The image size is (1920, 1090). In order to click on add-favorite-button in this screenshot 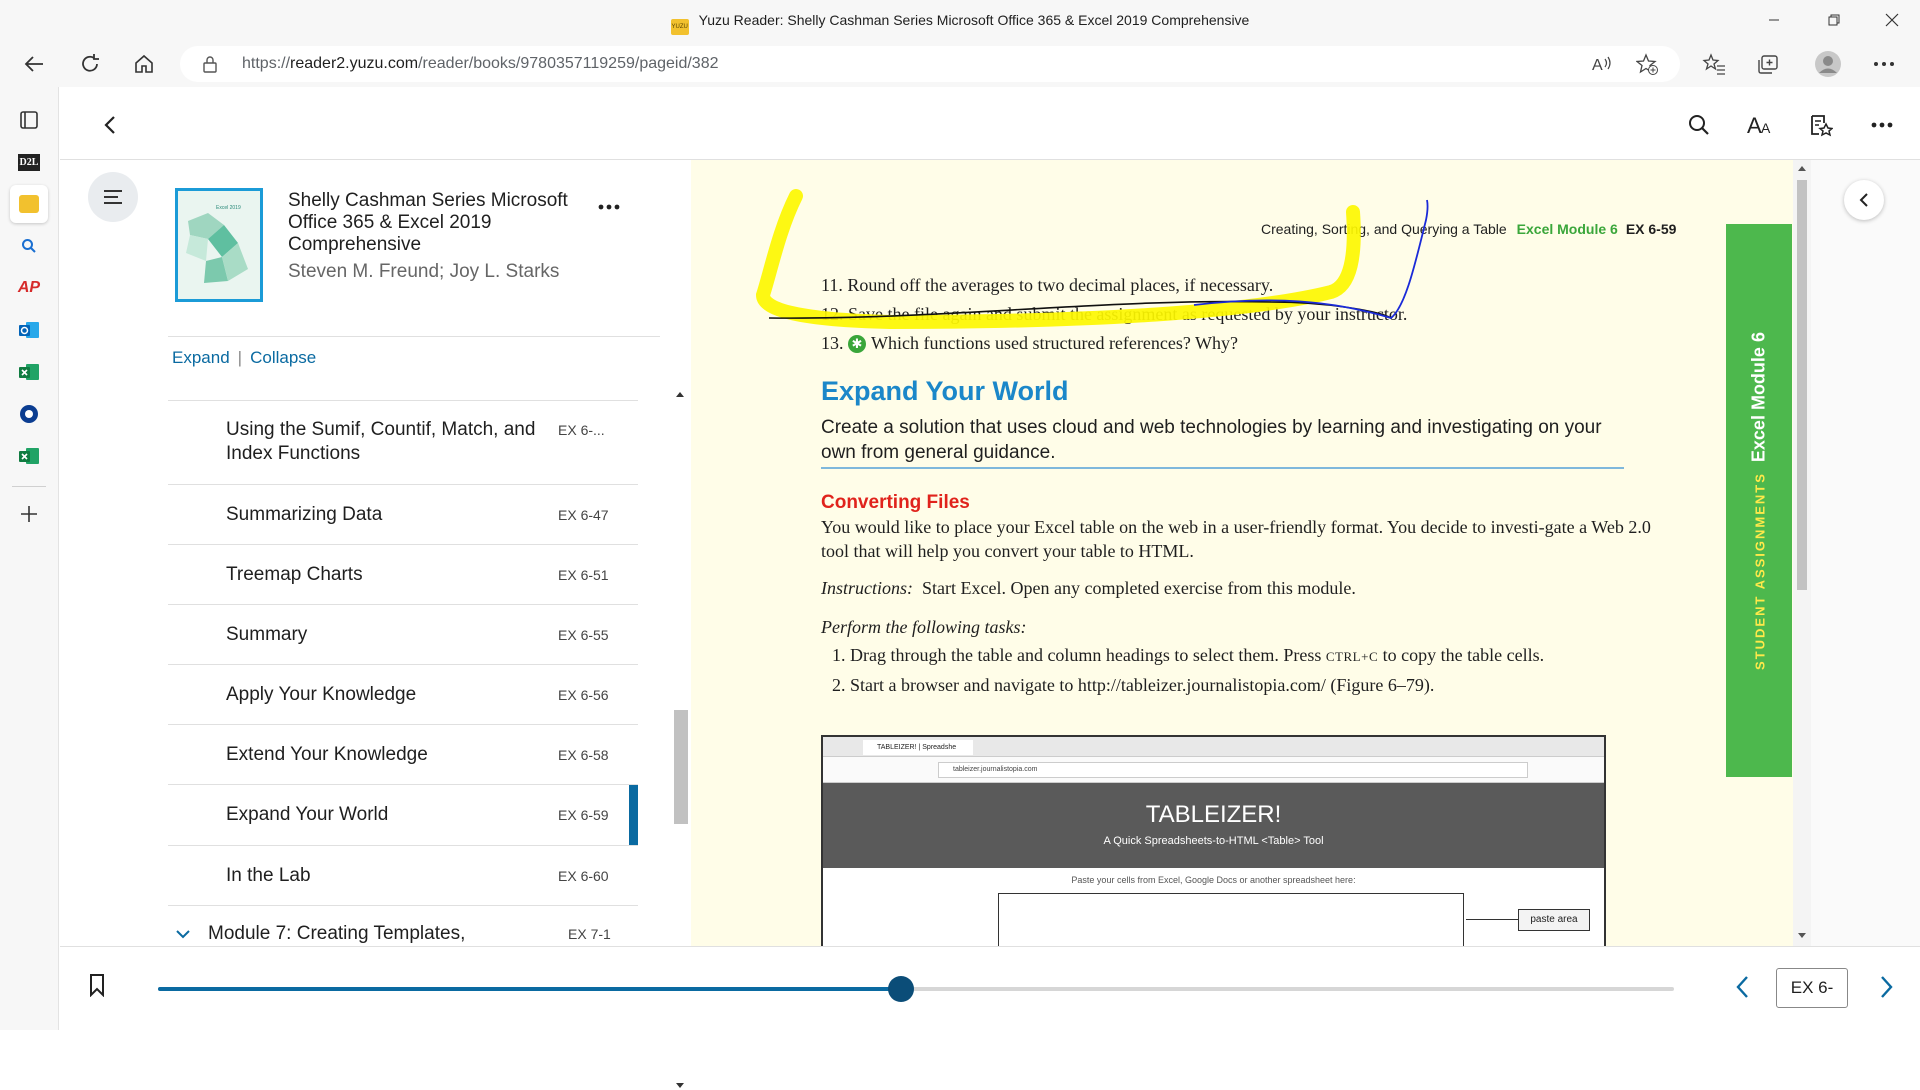, I will do `click(1647, 64)`.